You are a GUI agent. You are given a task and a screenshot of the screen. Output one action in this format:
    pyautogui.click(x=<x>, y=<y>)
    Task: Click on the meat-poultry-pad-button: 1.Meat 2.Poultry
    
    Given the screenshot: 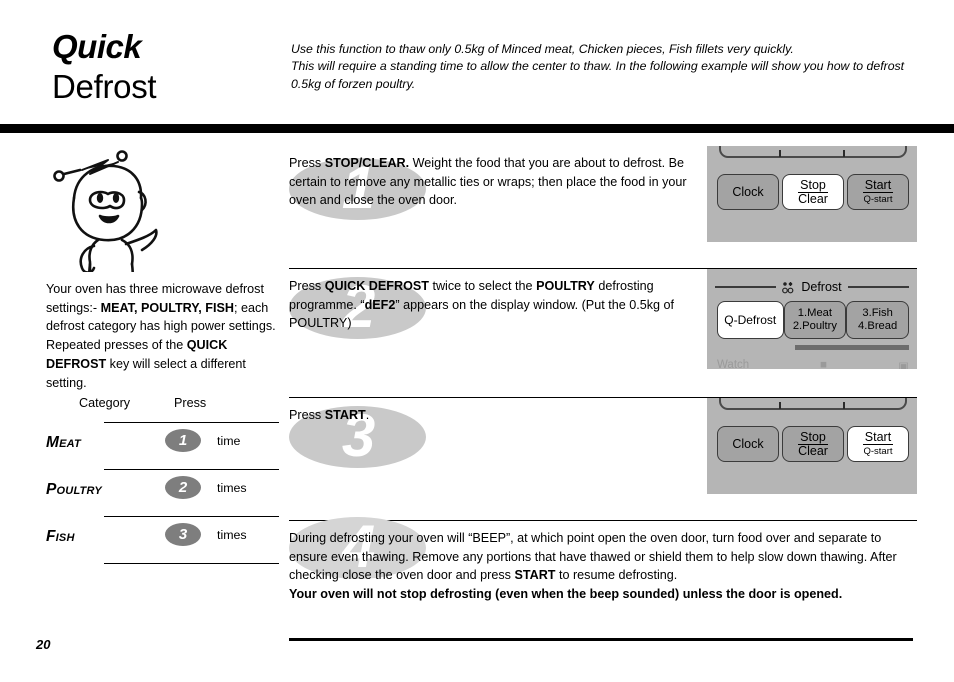 What is the action you would take?
    pyautogui.click(x=815, y=320)
    